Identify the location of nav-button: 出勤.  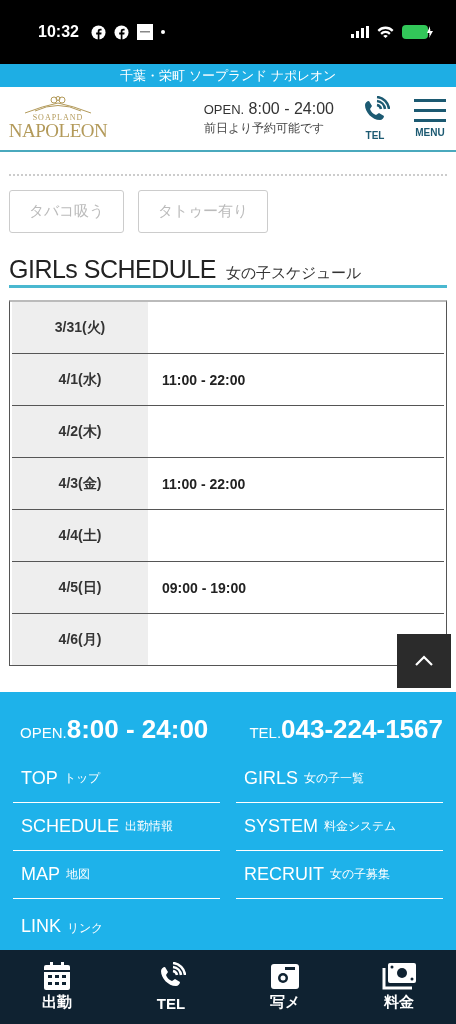
(57, 987).